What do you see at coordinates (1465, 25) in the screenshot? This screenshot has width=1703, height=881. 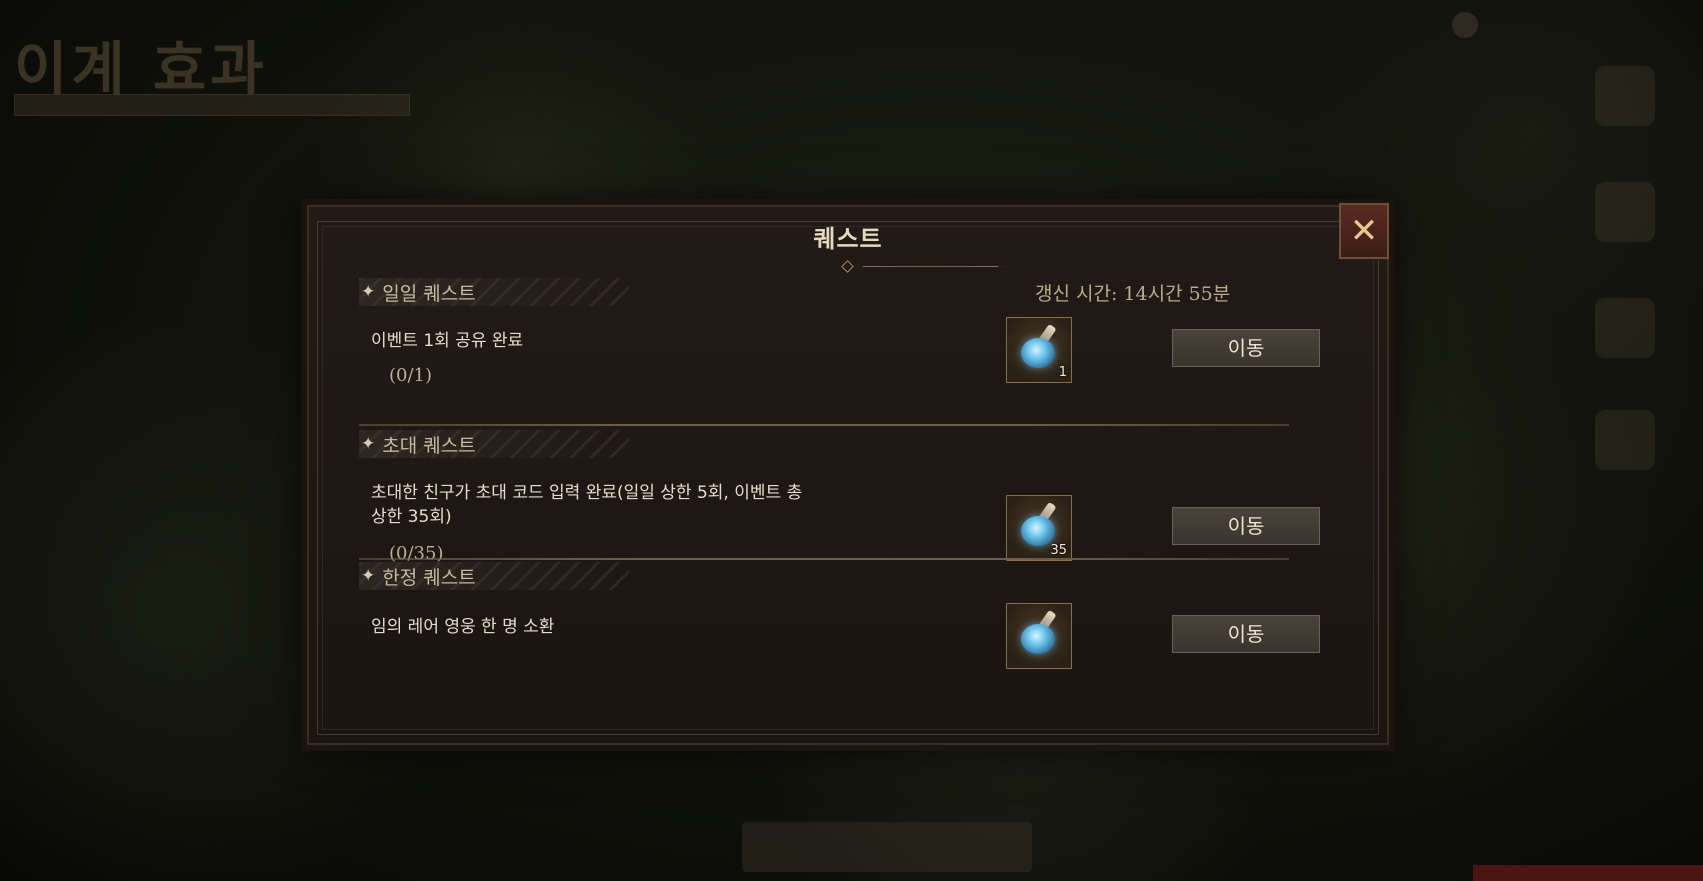 I see `background-profile-icon` at bounding box center [1465, 25].